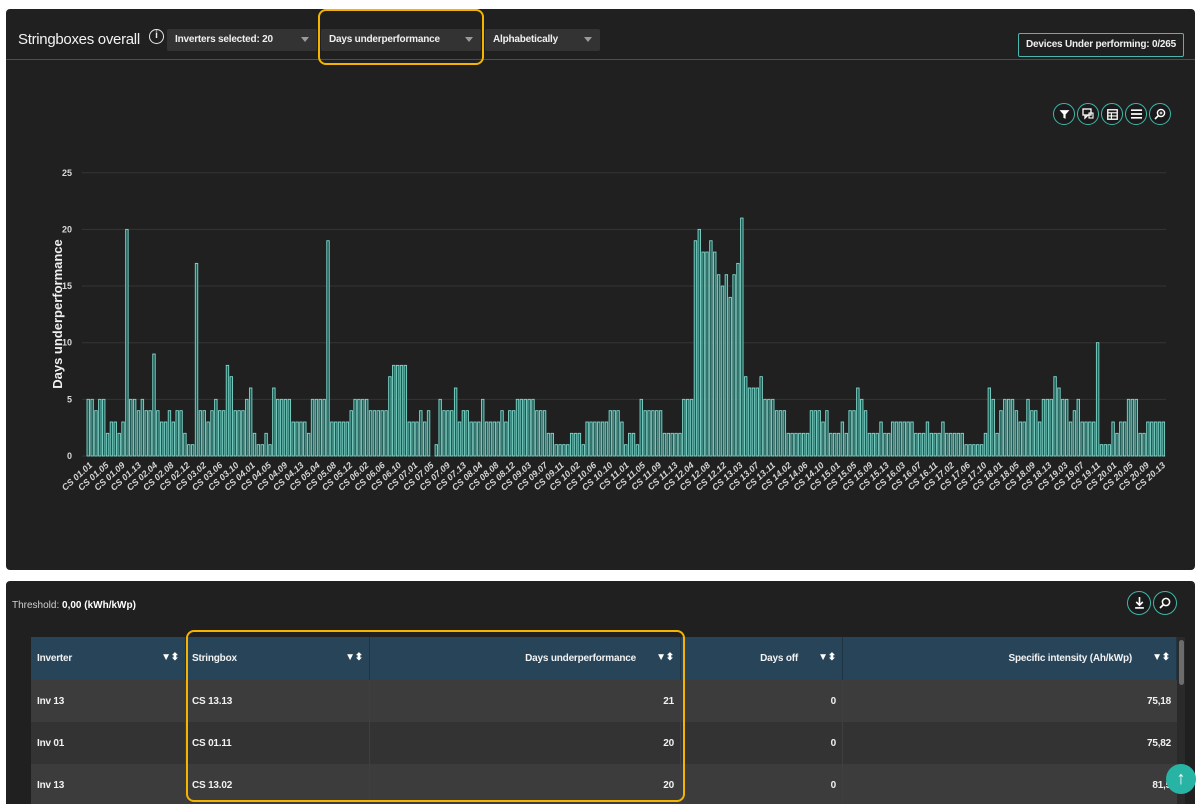 The width and height of the screenshot is (1201, 804). What do you see at coordinates (108, 743) in the screenshot?
I see `cell-inverter: Inv 01` at bounding box center [108, 743].